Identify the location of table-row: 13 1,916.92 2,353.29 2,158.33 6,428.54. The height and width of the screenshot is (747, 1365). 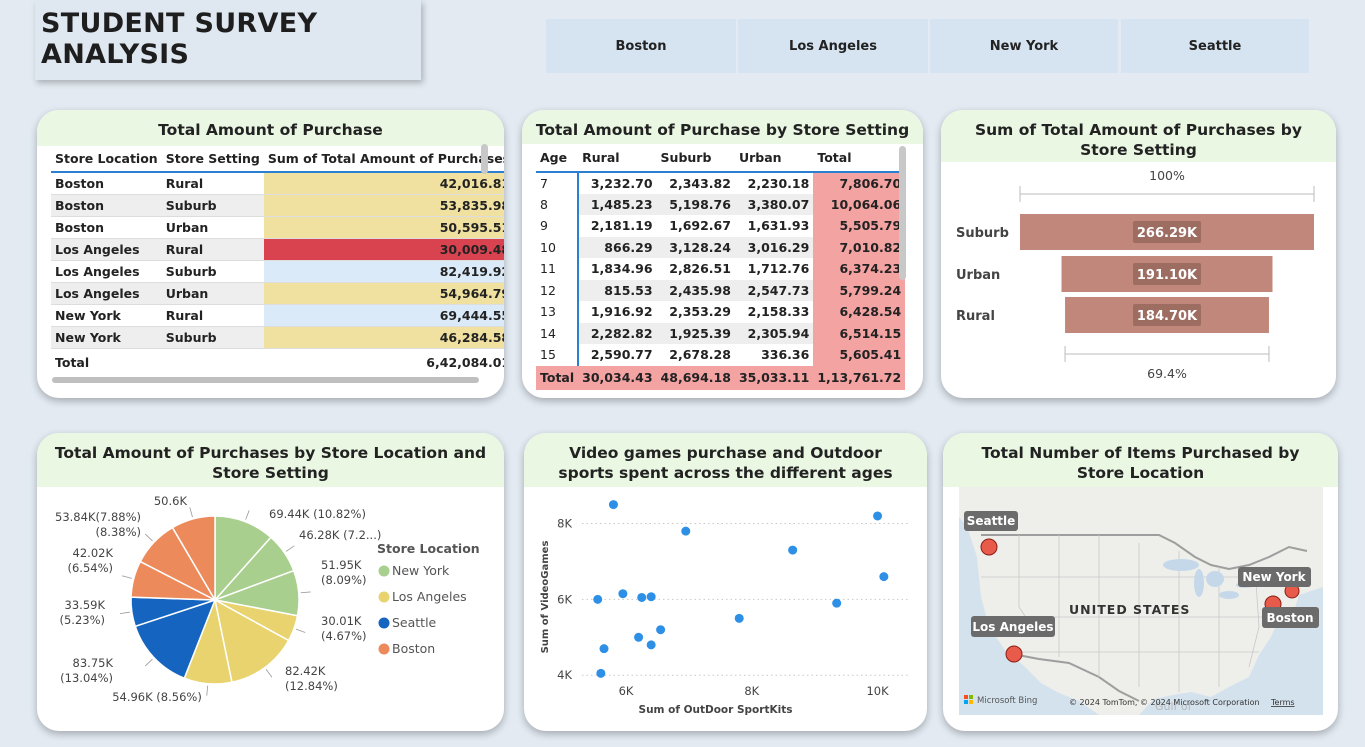
(721, 312).